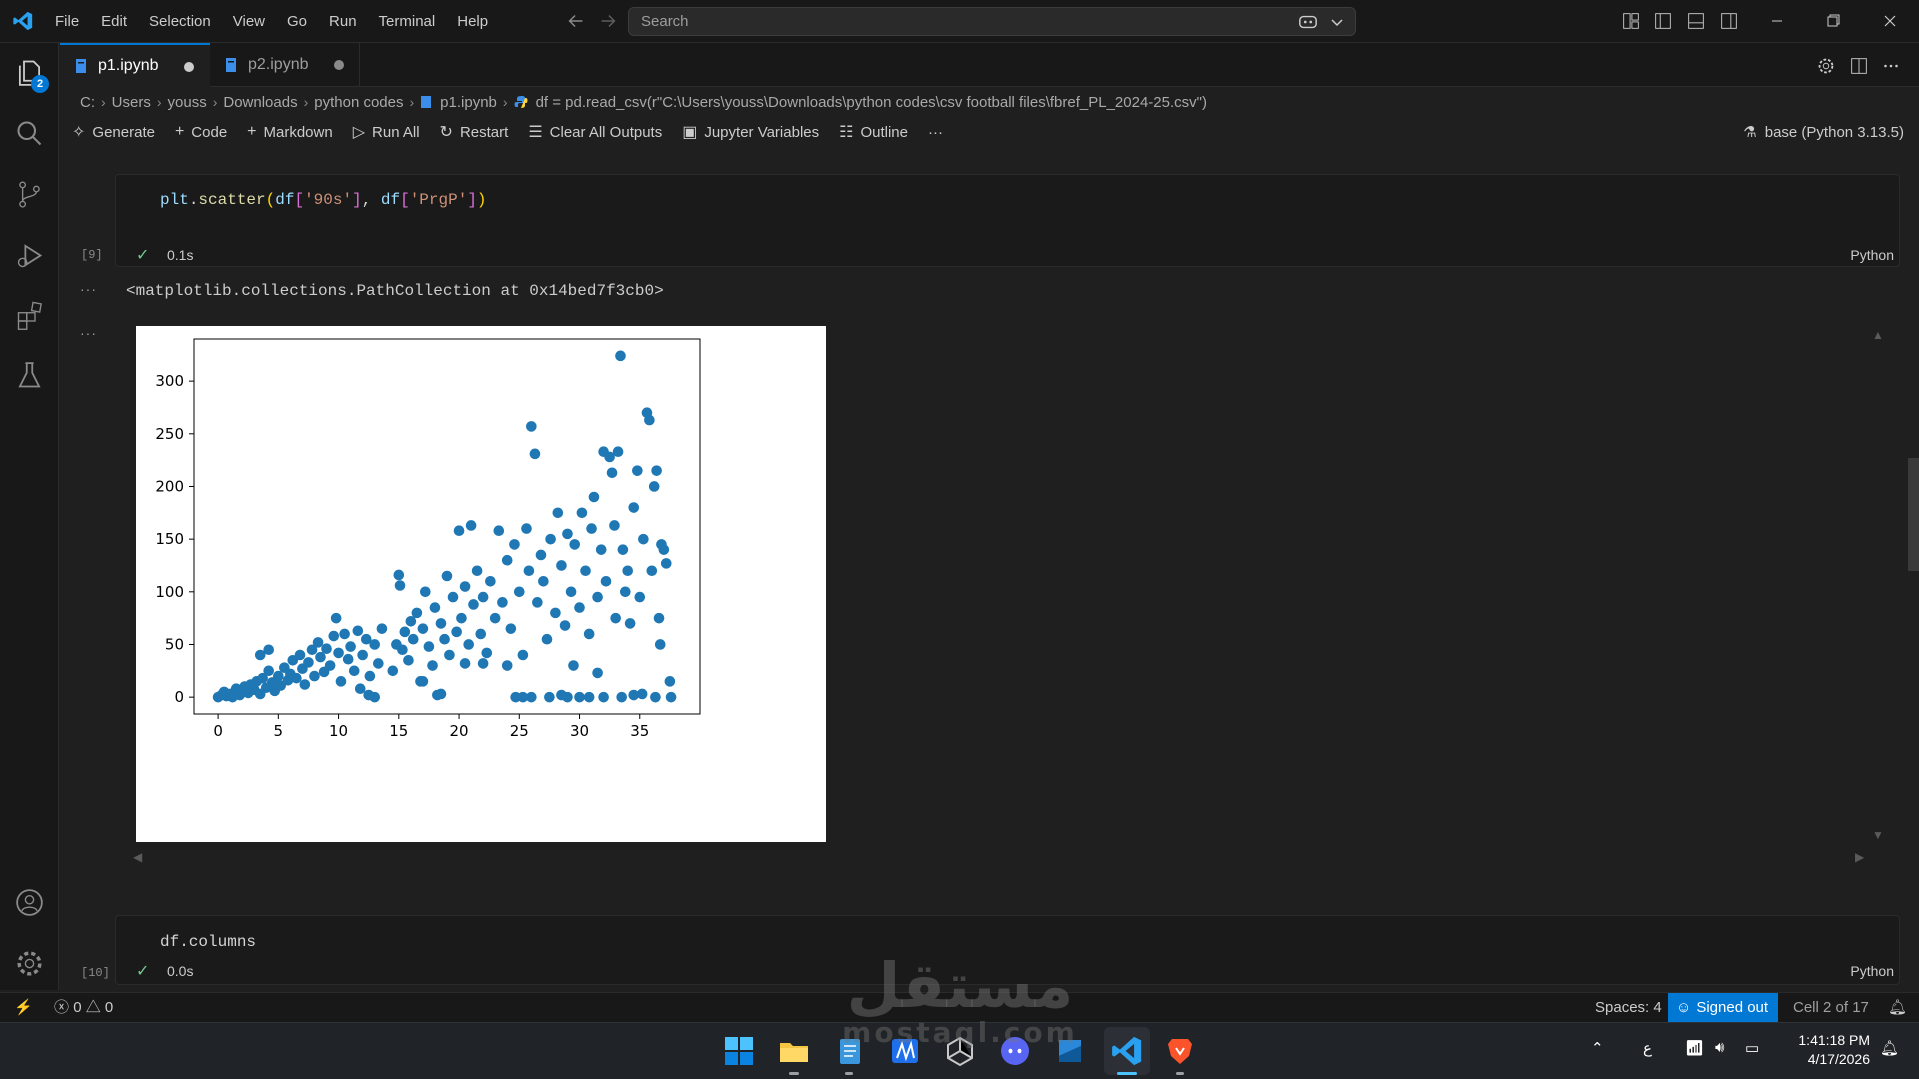 This screenshot has height=1079, width=1919. I want to click on azure-data-studio-icon, so click(1070, 1051).